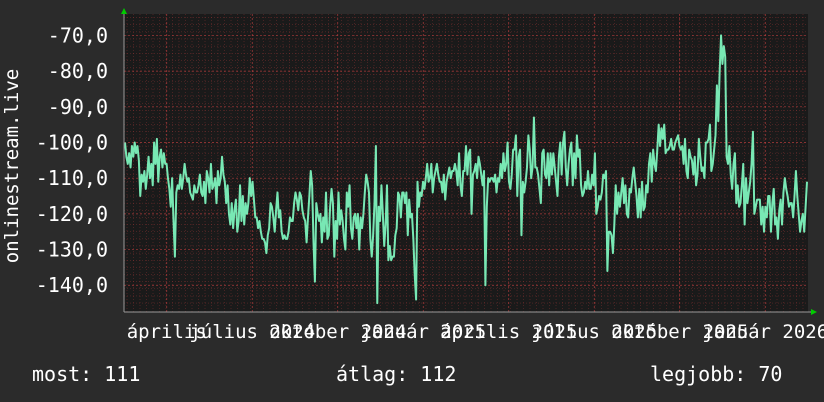 The height and width of the screenshot is (402, 824). Describe the element at coordinates (78, 35) in the screenshot. I see `y-tick-label: -70,0` at that location.